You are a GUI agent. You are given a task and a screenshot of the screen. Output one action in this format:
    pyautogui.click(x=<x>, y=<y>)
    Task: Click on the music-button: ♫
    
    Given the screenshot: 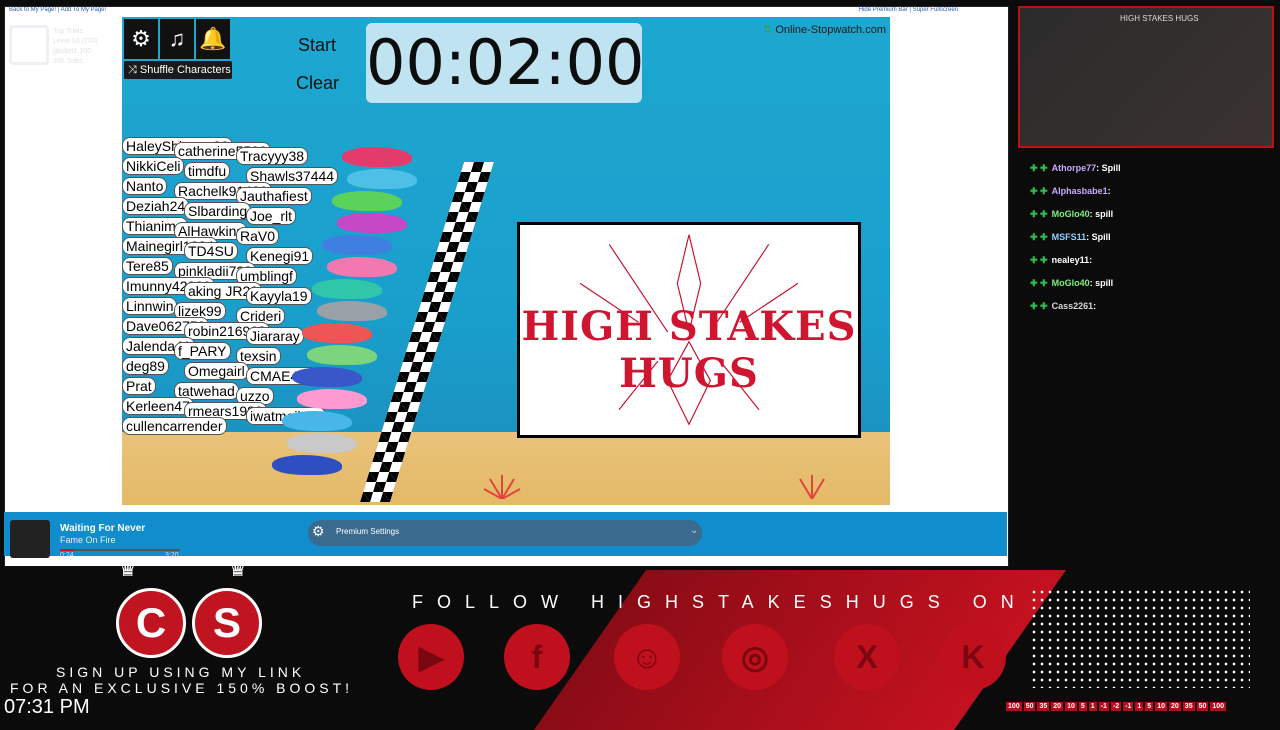 What is the action you would take?
    pyautogui.click(x=177, y=39)
    